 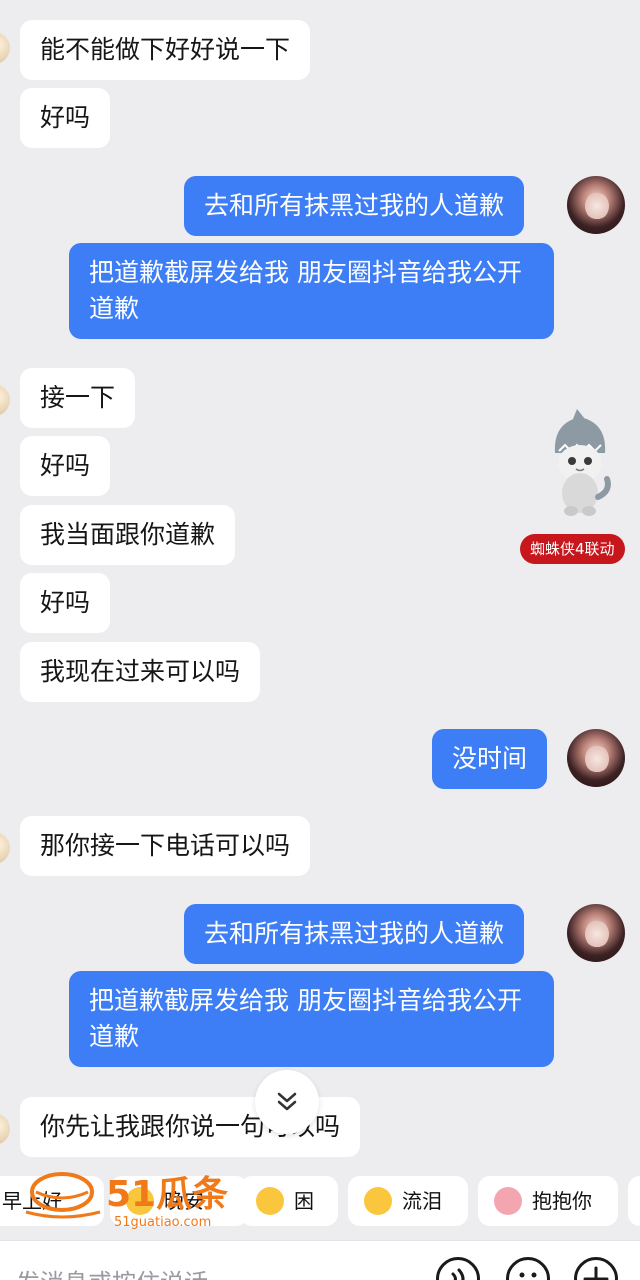 I want to click on double-chevron-down-icon, so click(x=287, y=1101).